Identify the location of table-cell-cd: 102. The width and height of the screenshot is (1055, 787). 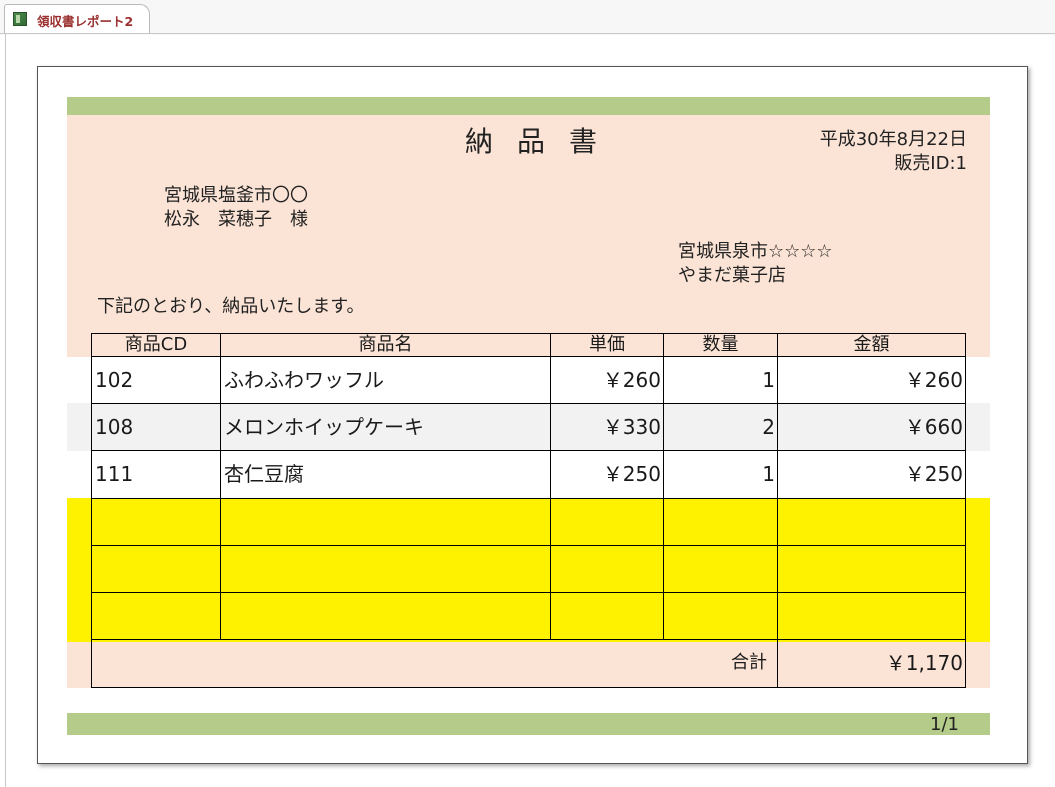
(156, 380).